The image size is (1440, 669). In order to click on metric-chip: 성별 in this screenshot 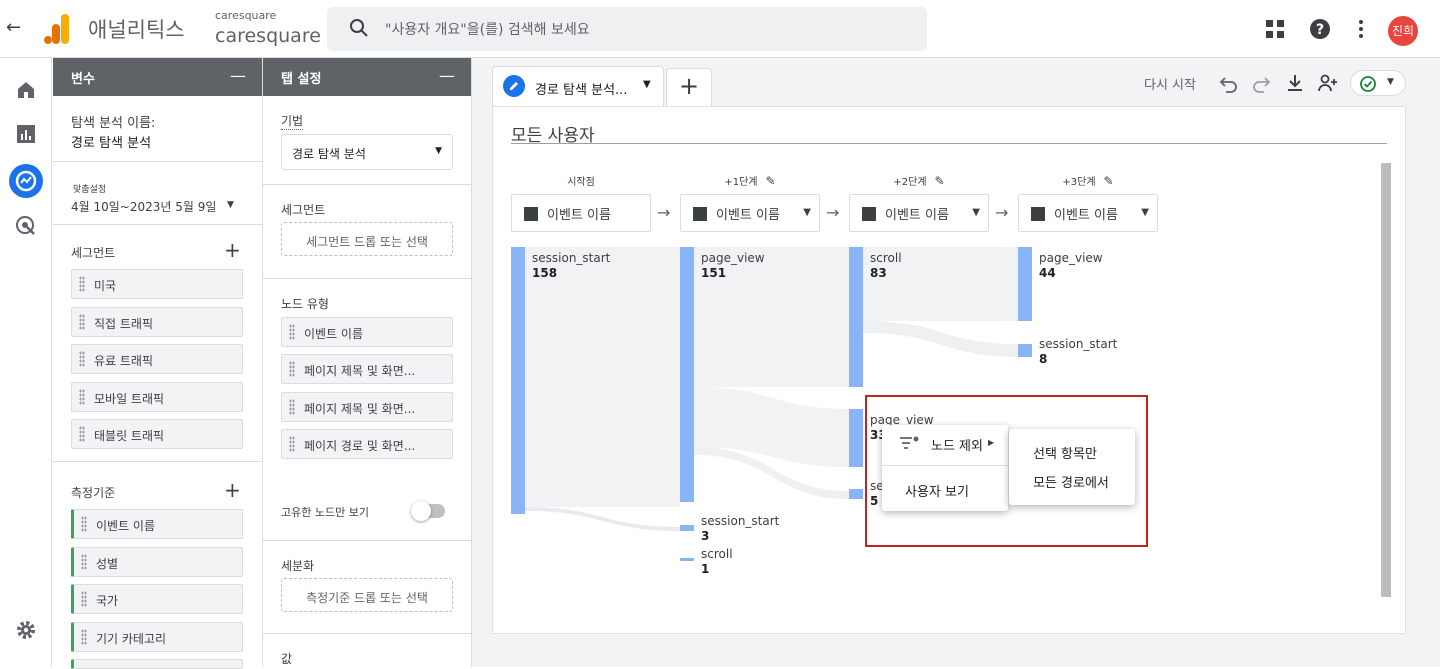, I will do `click(157, 562)`.